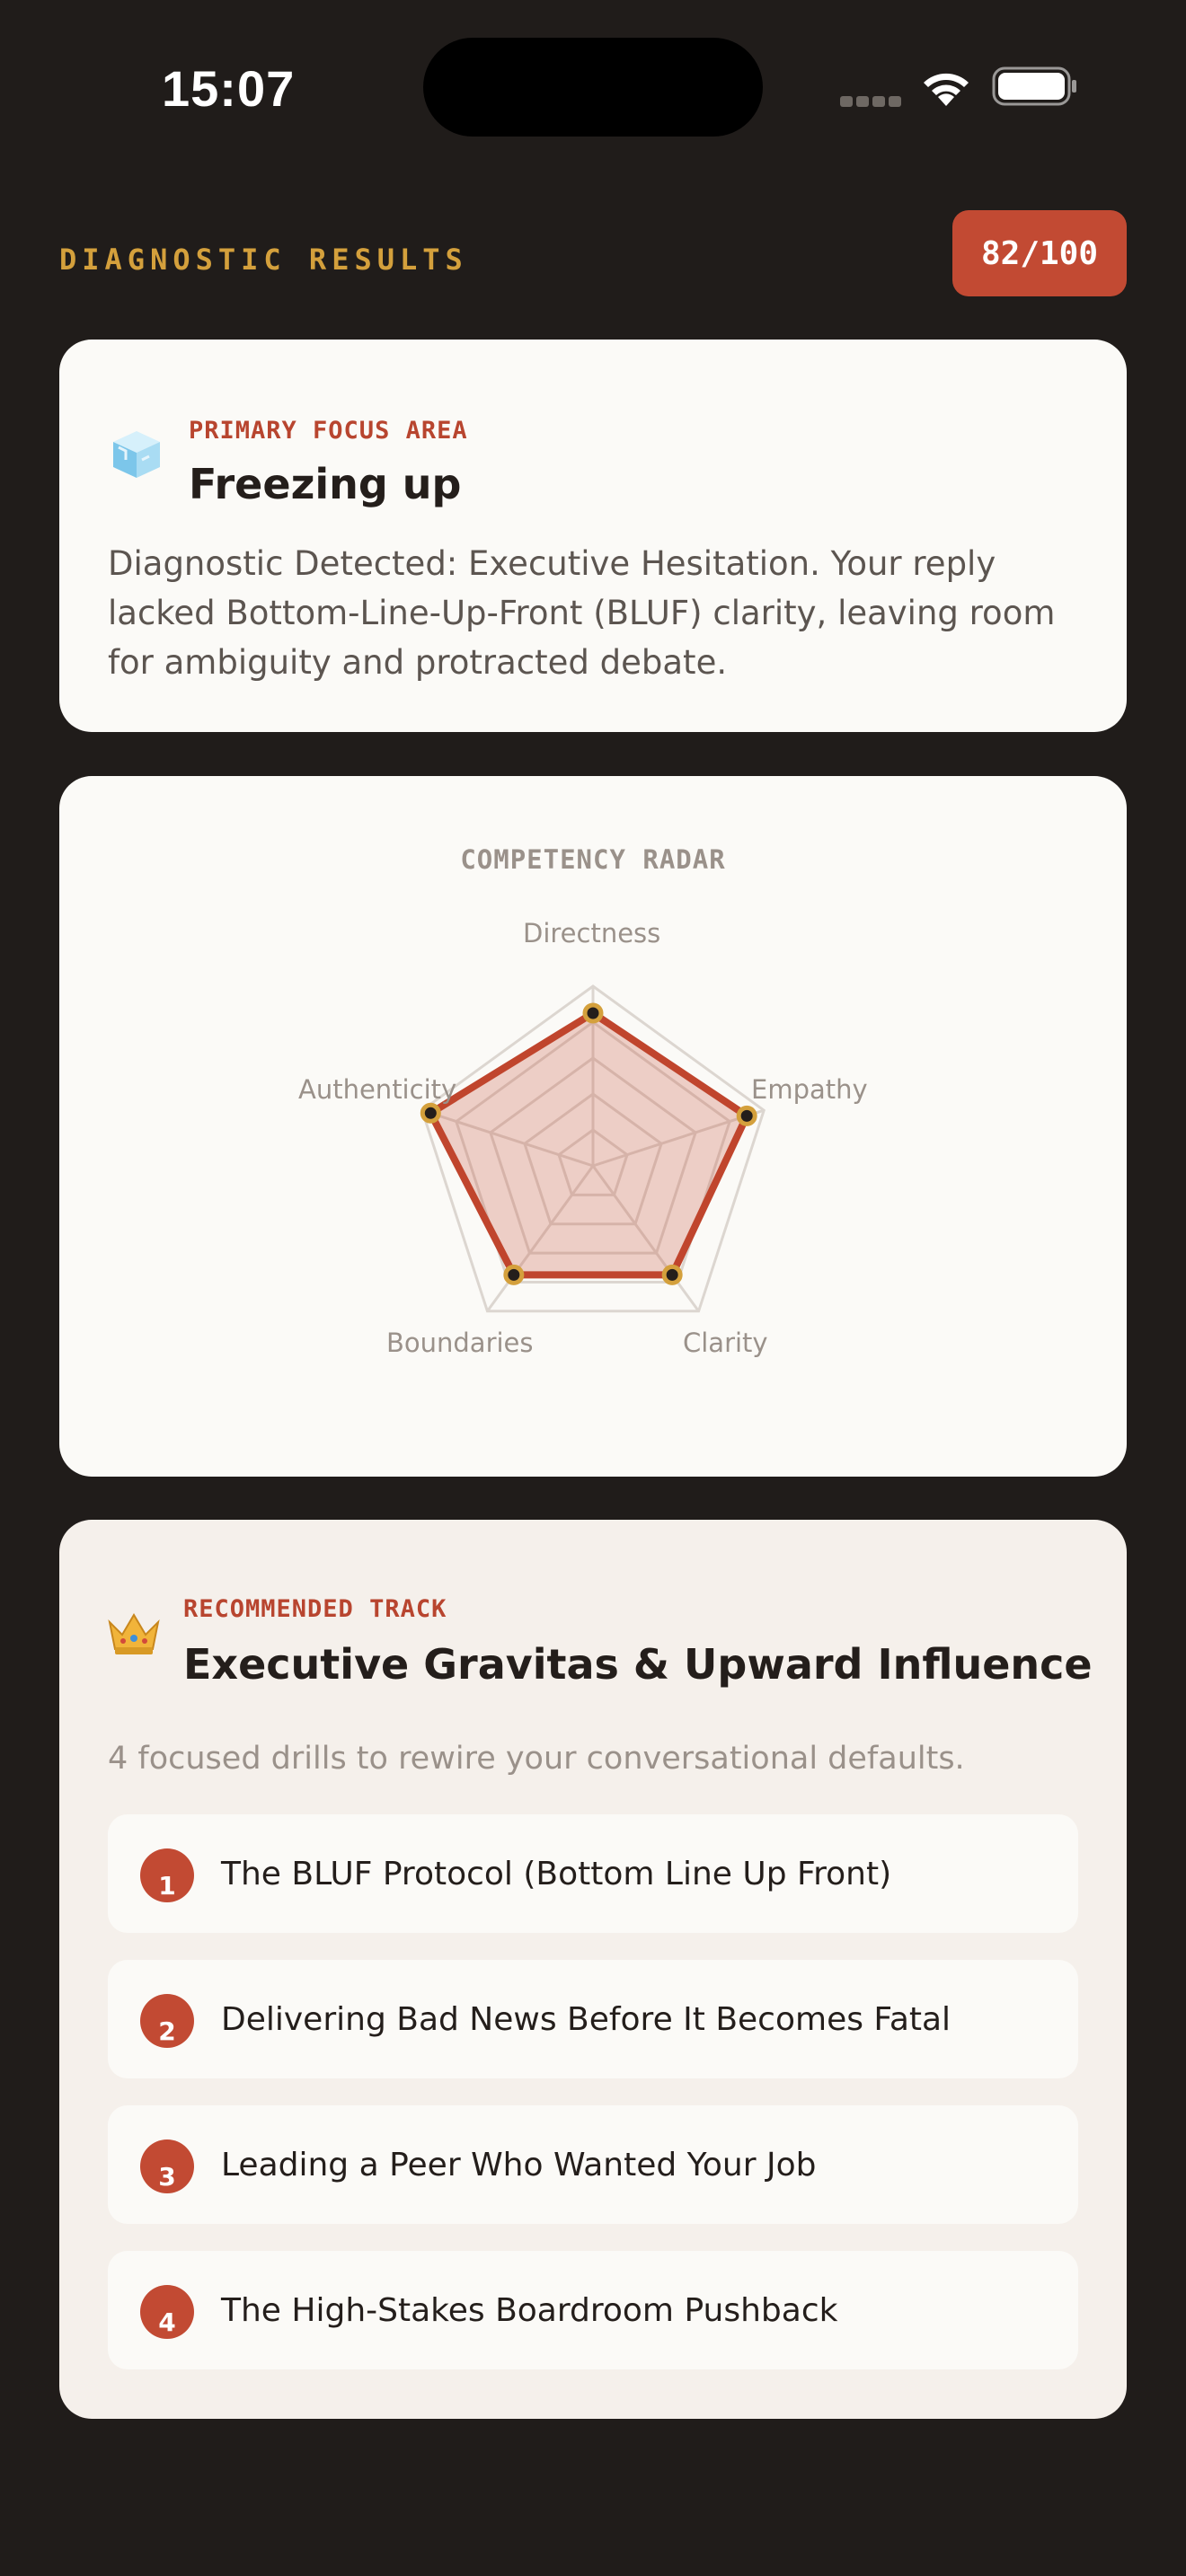  What do you see at coordinates (325, 484) in the screenshot?
I see `focus-title: Freezing up` at bounding box center [325, 484].